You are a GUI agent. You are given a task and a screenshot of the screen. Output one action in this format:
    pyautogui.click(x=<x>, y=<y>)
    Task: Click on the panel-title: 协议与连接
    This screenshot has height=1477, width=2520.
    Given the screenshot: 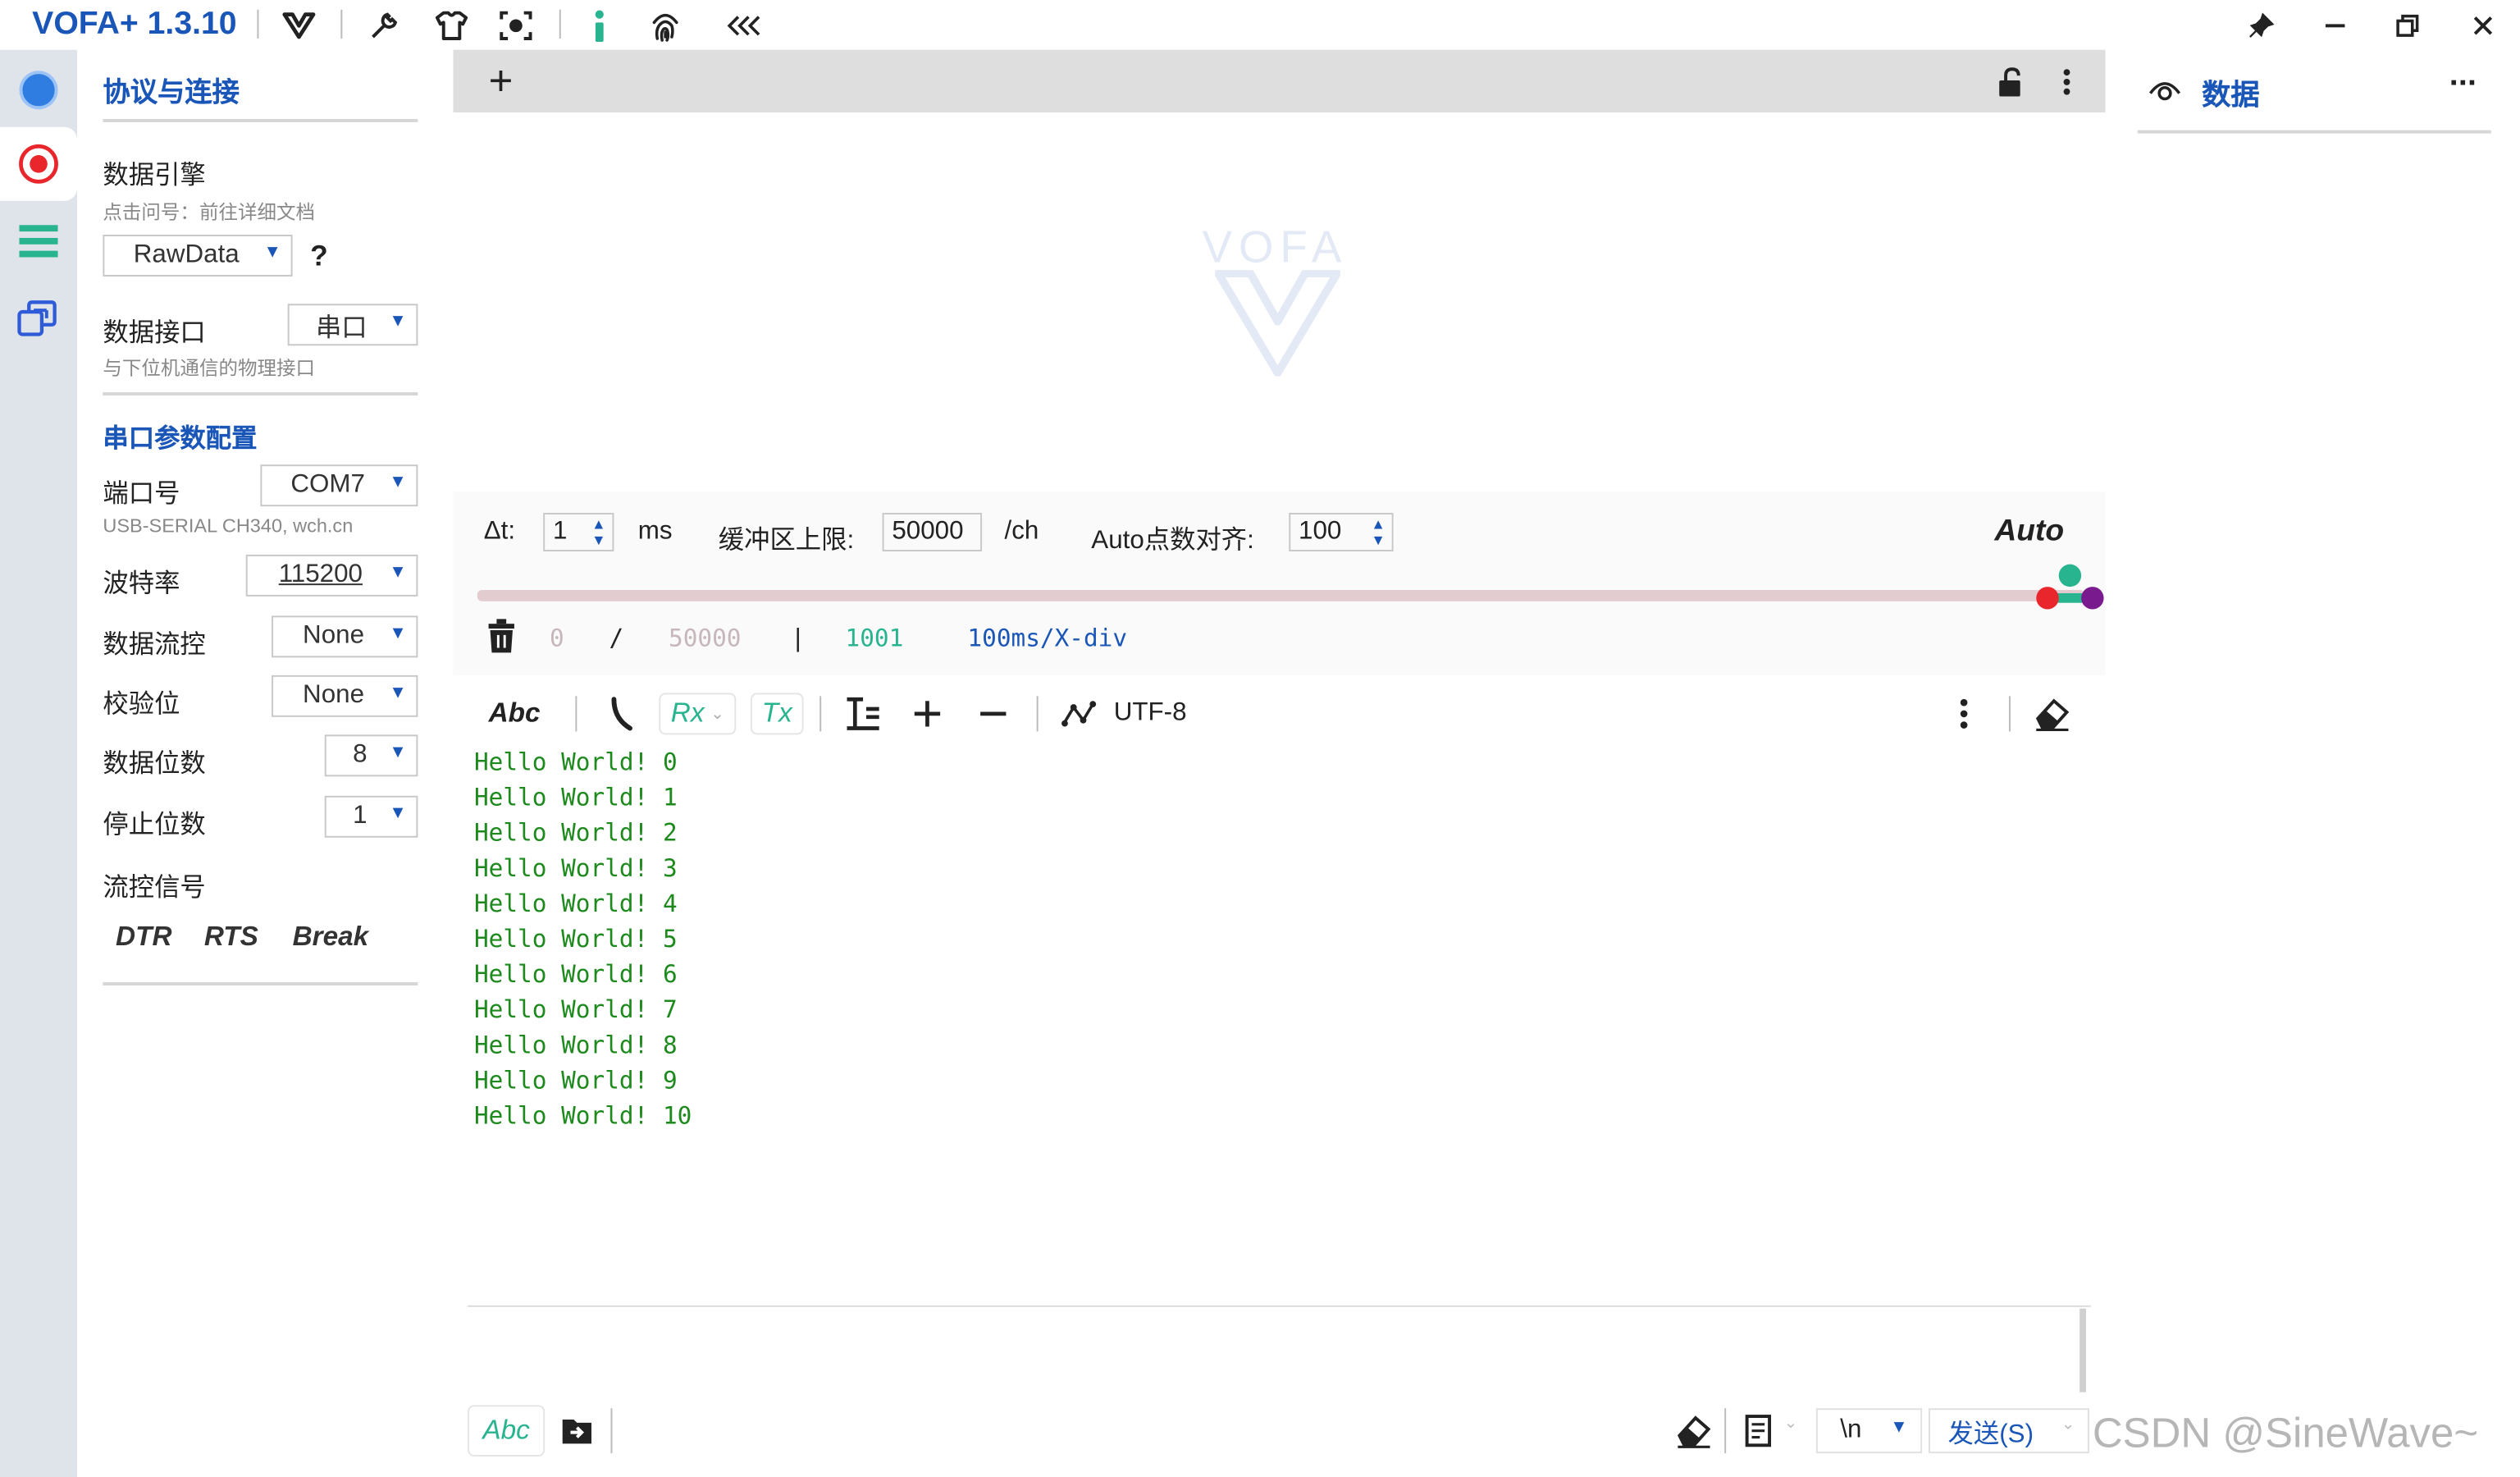 What is the action you would take?
    pyautogui.click(x=172, y=92)
    